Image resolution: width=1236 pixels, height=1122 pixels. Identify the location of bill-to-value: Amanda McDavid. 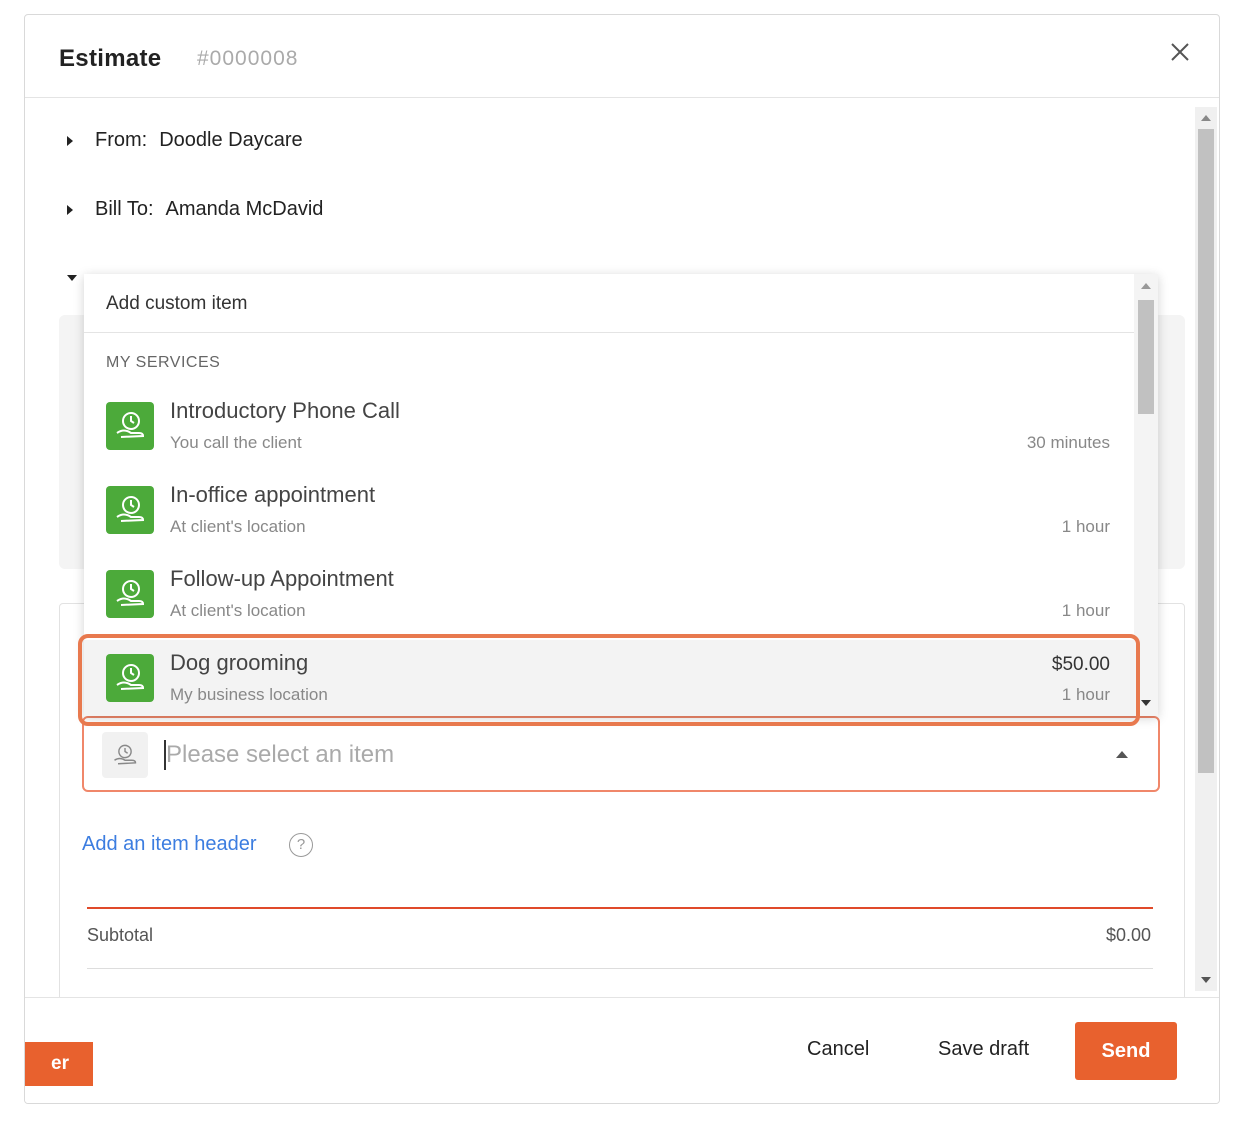
(244, 209).